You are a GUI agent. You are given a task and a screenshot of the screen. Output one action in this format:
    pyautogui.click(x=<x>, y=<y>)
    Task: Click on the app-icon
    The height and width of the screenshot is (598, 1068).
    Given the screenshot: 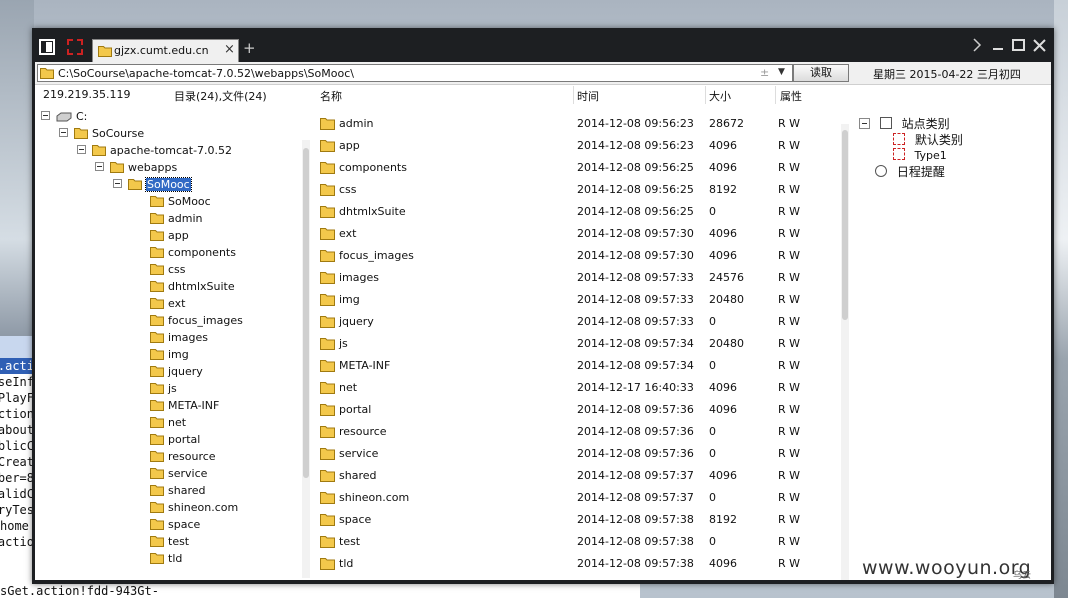 What is the action you would take?
    pyautogui.click(x=47, y=47)
    